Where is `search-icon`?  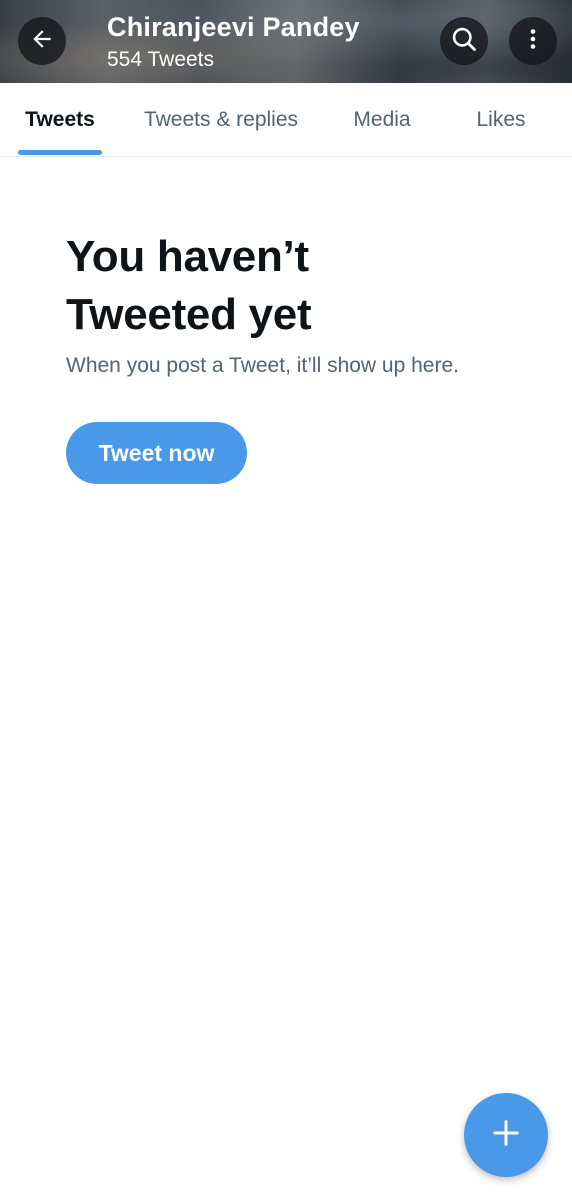
search-icon is located at coordinates (464, 41).